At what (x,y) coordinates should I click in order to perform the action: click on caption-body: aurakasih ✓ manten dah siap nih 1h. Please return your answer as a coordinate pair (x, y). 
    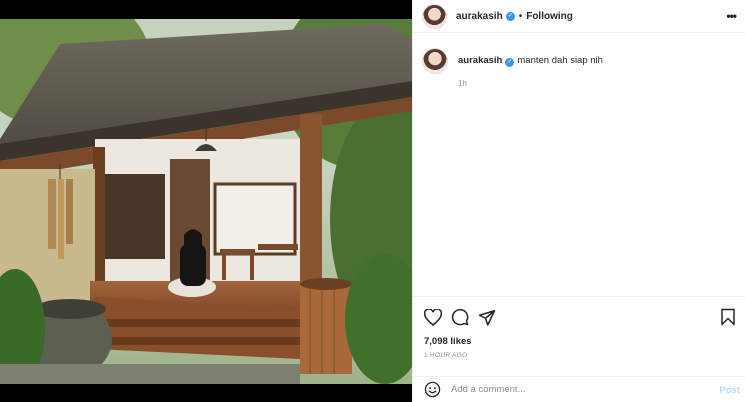
    Looking at the image, I should click on (530, 71).